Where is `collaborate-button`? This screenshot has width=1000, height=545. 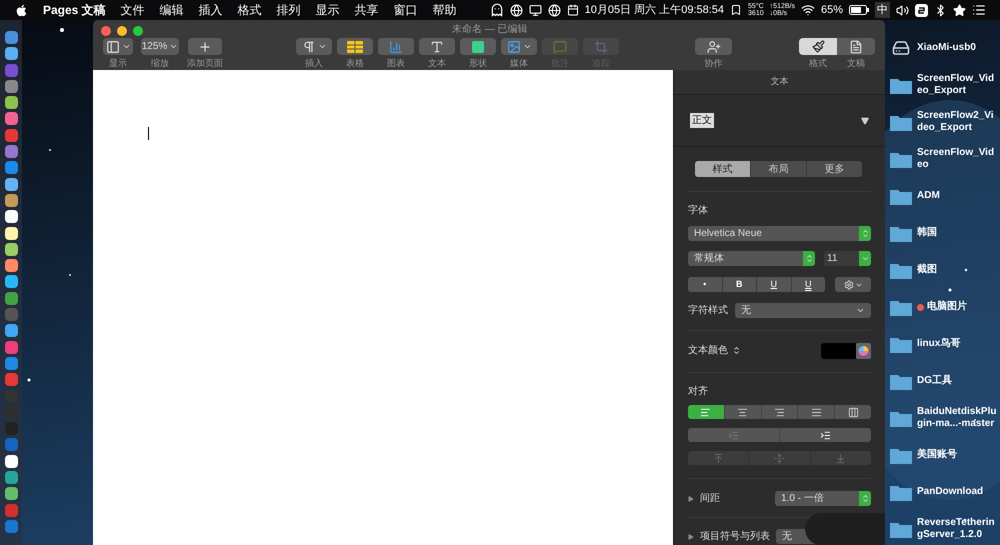 collaborate-button is located at coordinates (713, 46).